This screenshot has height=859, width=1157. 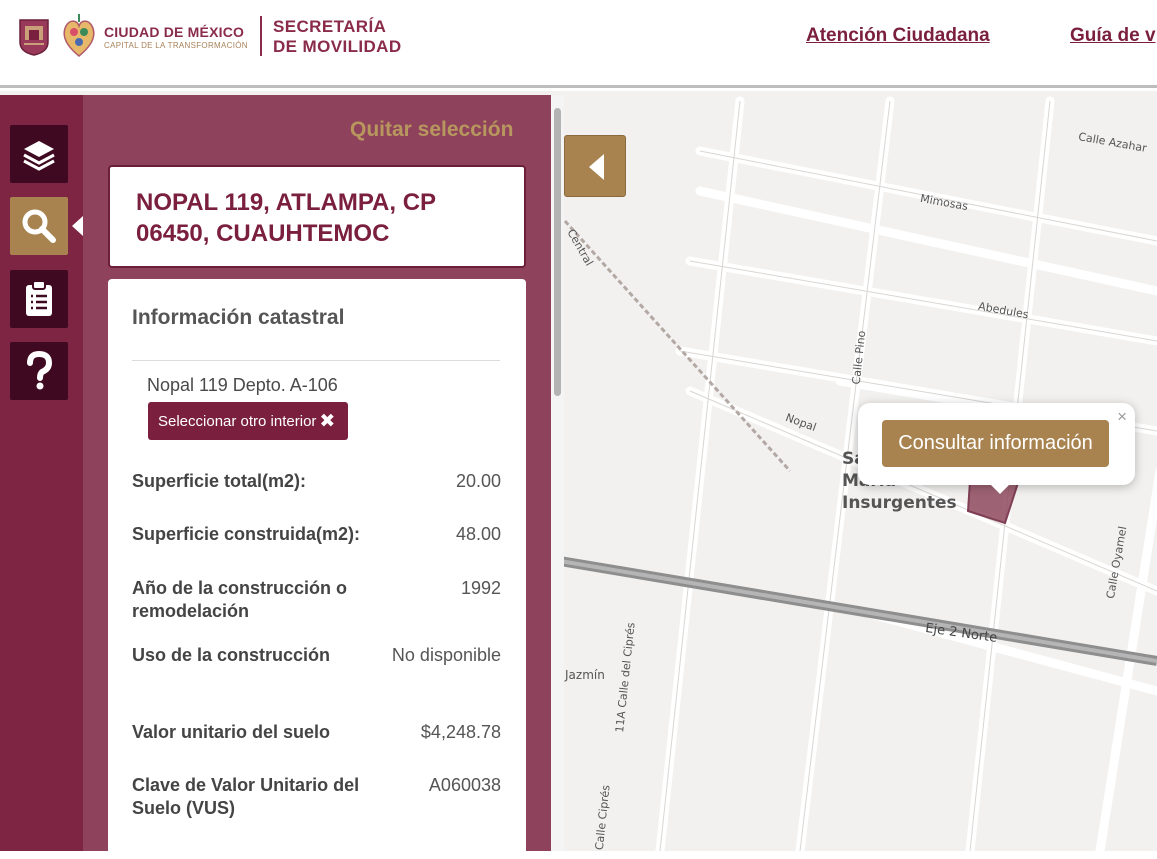 I want to click on popup-tip, so click(x=1000, y=488).